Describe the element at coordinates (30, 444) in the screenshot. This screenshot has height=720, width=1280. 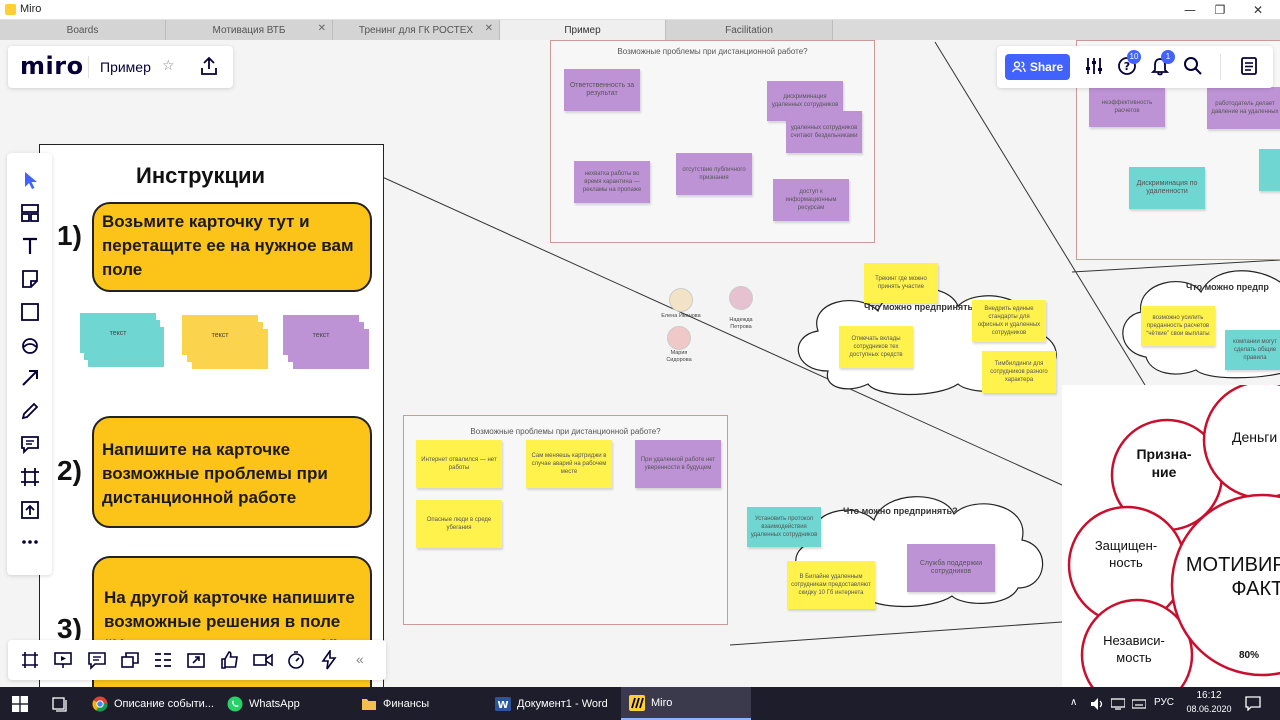
I see `comment-icon` at that location.